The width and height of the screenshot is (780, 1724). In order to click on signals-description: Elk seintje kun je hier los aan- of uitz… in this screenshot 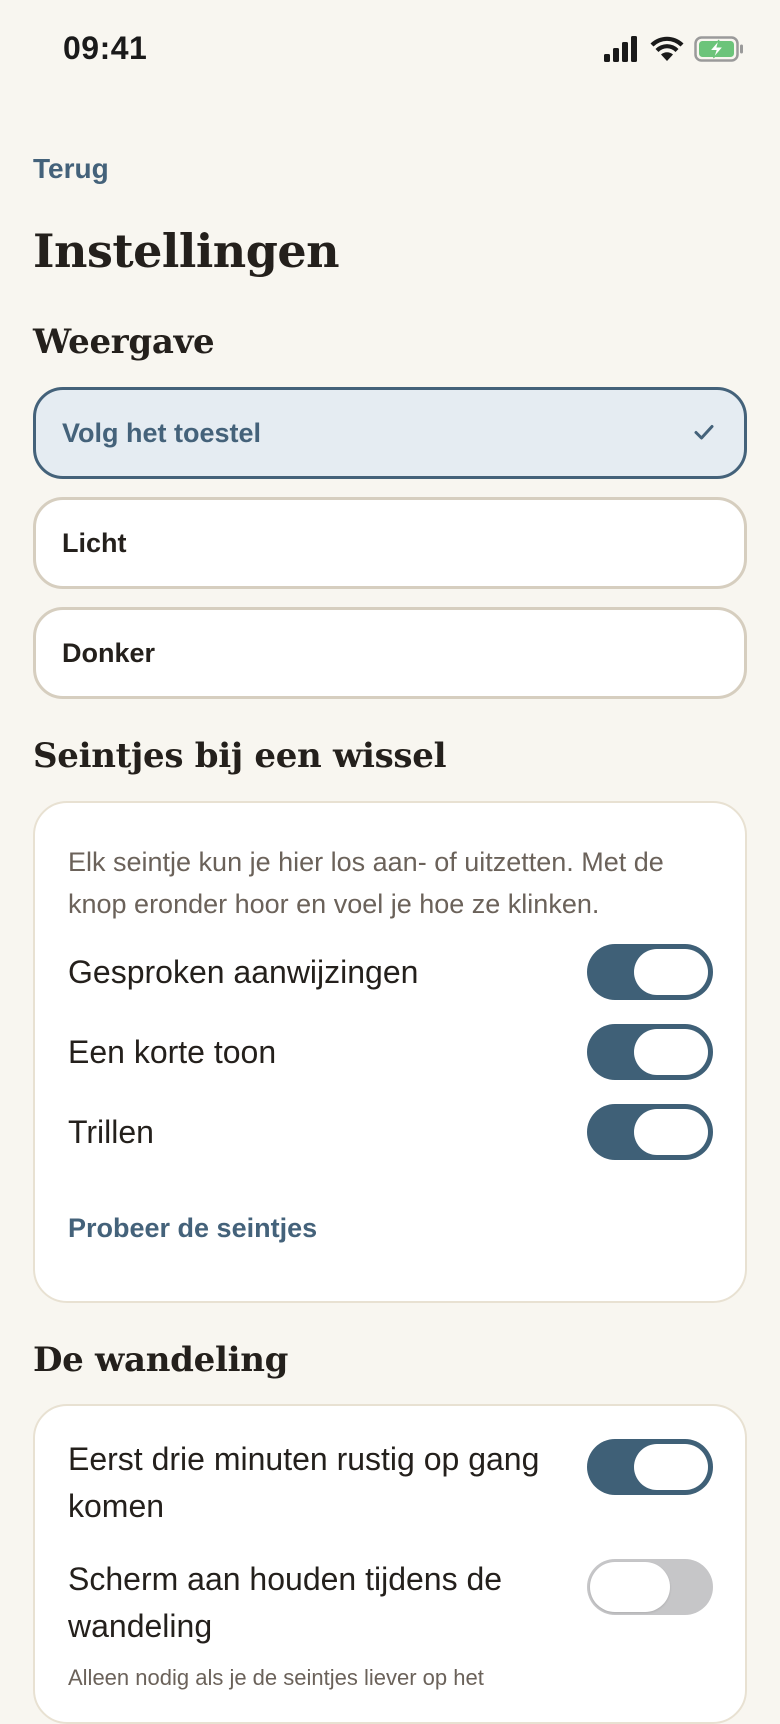, I will do `click(366, 883)`.